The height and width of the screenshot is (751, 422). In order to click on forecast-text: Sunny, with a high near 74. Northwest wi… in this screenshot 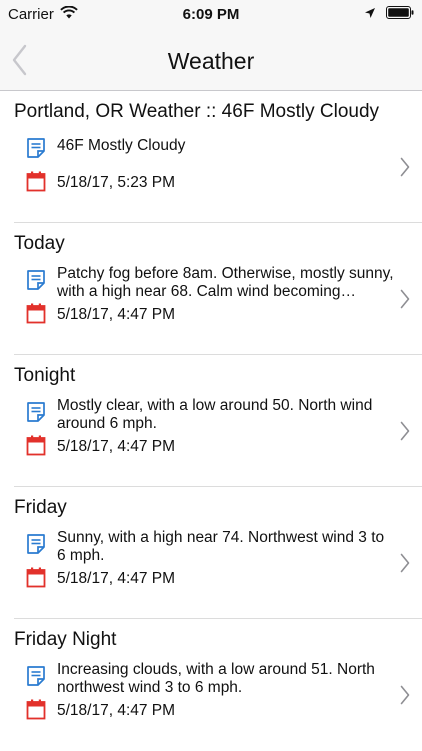, I will do `click(221, 546)`.